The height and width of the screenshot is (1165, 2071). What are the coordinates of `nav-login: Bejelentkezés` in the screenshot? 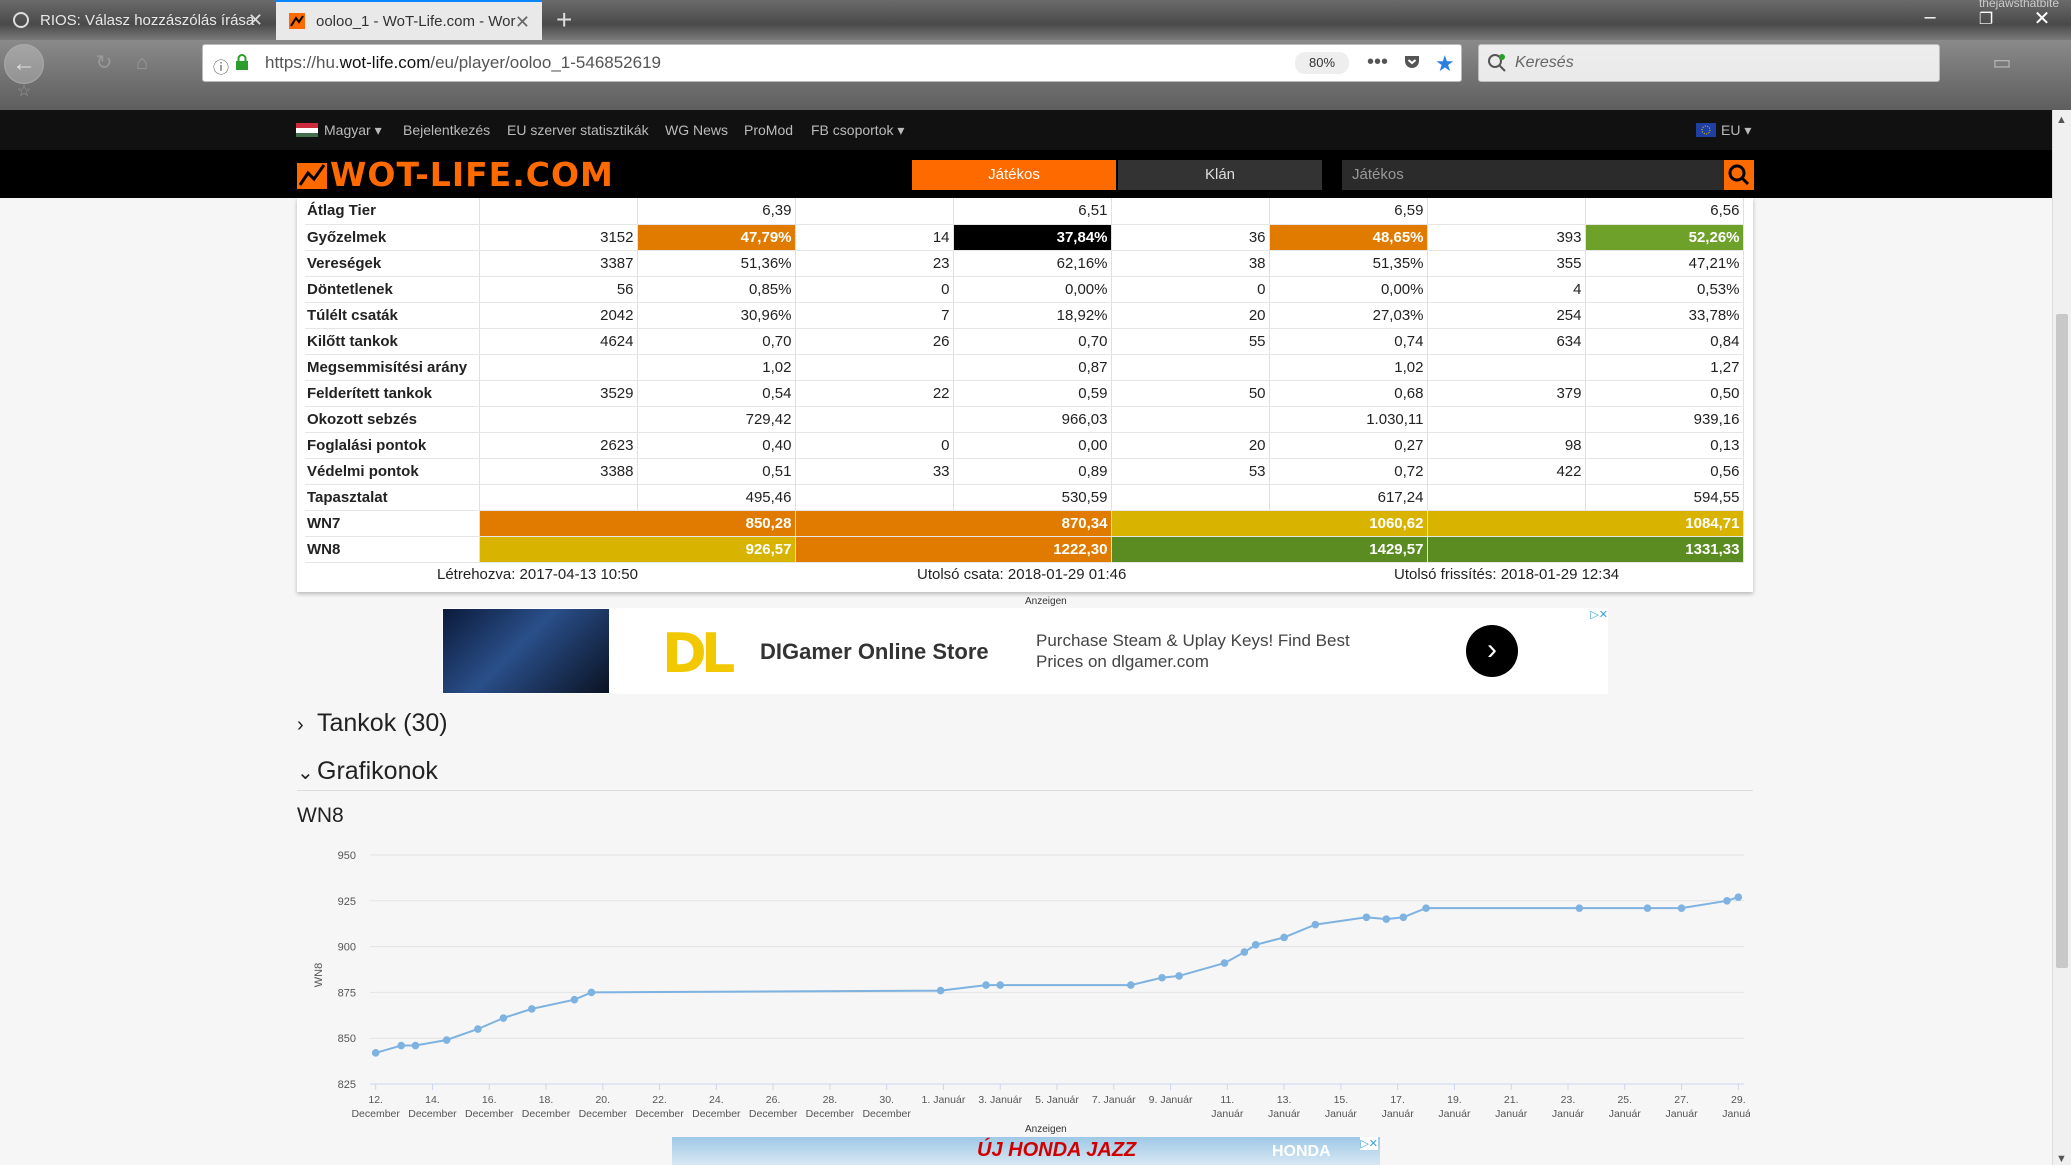 It's located at (446, 130).